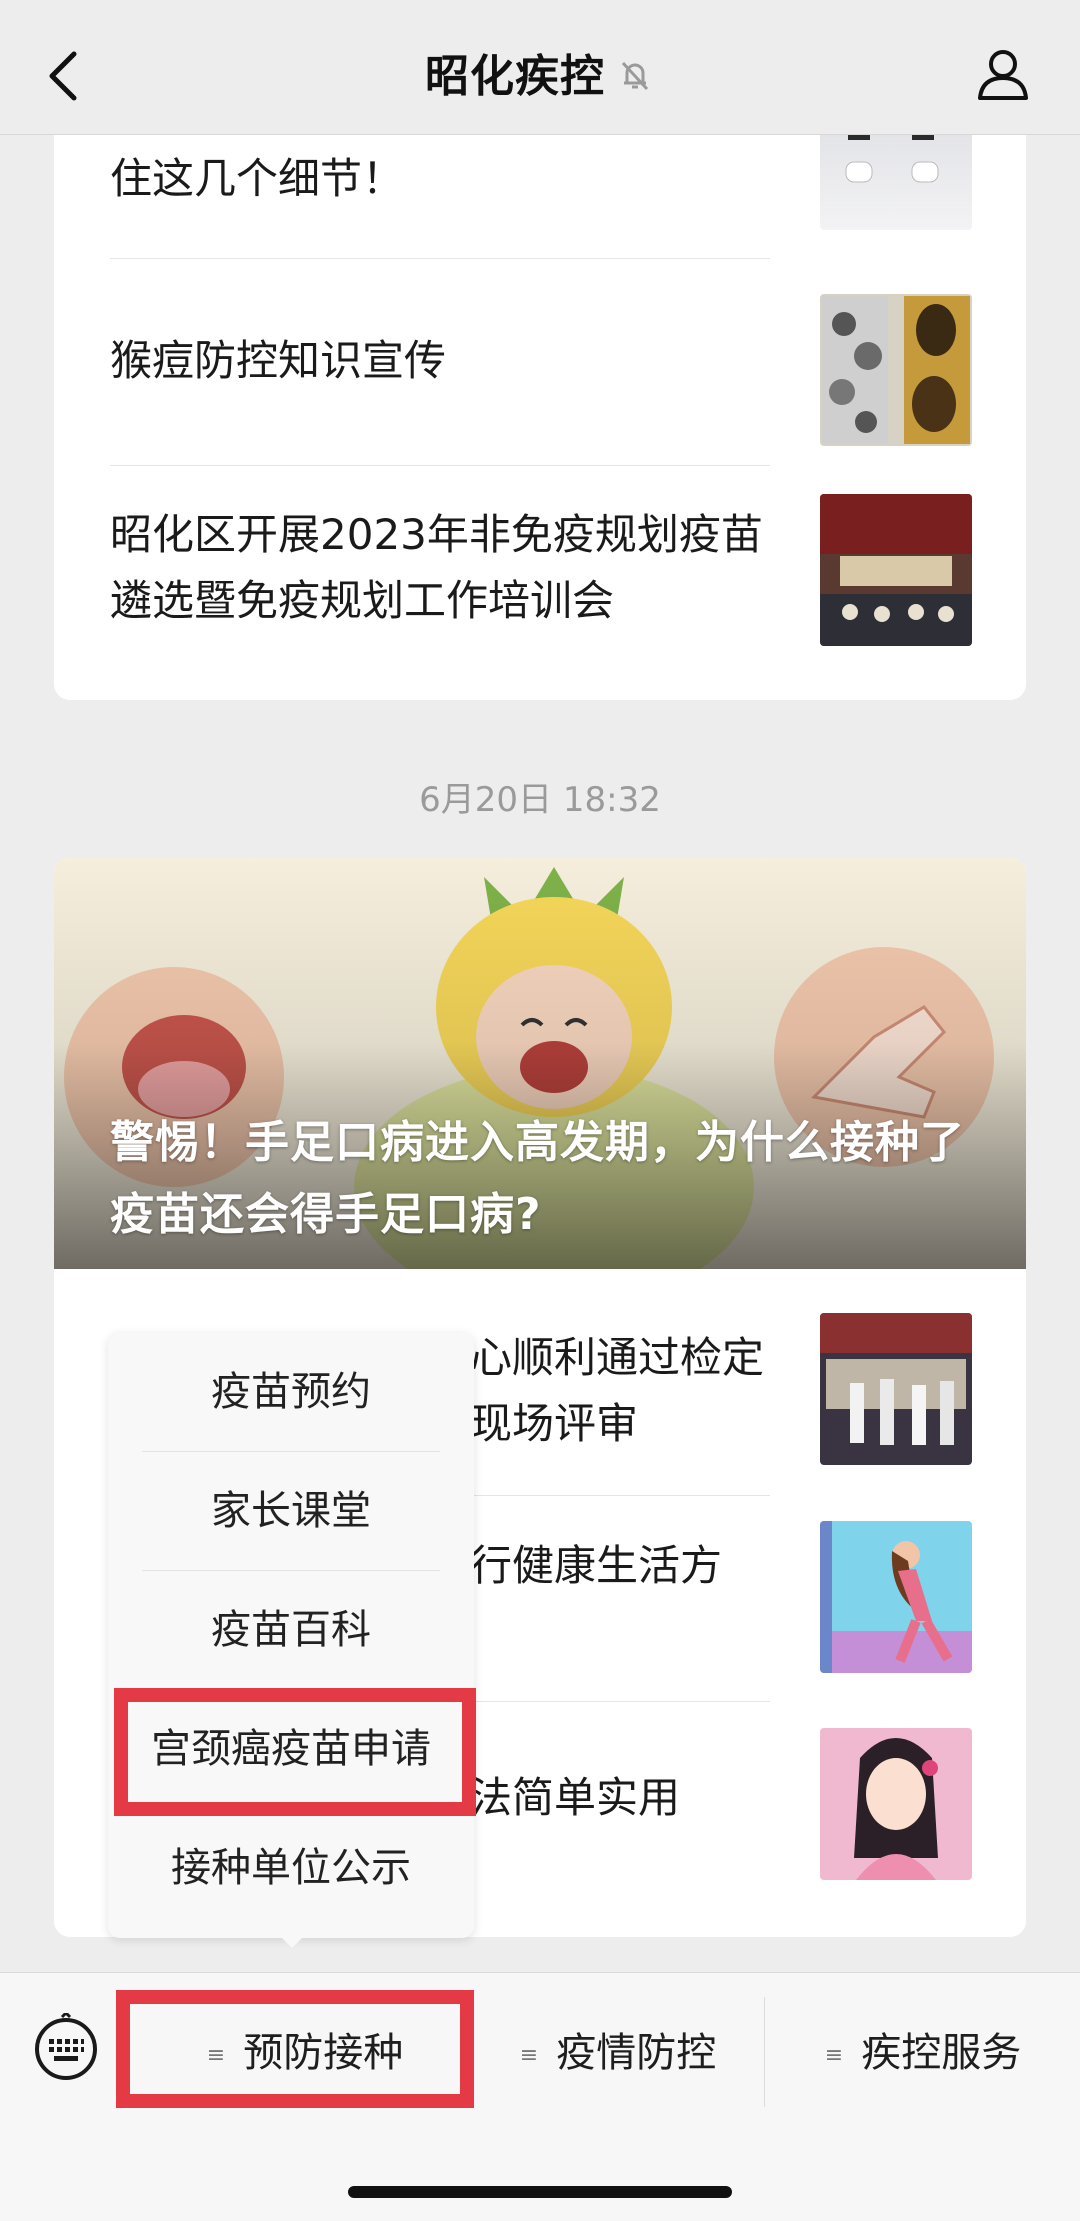  Describe the element at coordinates (291, 1511) in the screenshot. I see `submenu-item-parent-class: 家长课堂` at that location.